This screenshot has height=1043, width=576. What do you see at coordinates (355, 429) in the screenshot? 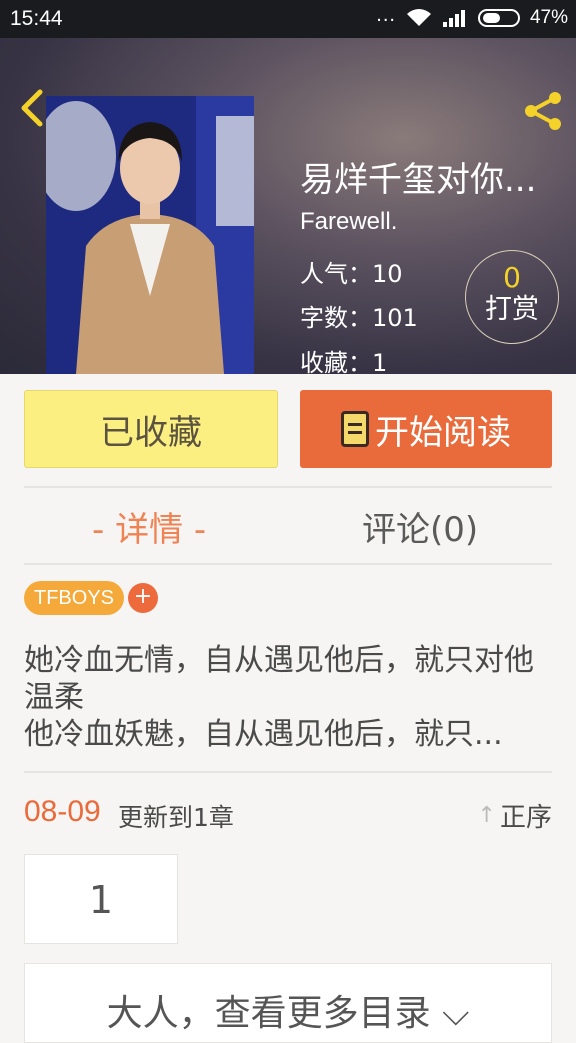
I see `book-icon` at bounding box center [355, 429].